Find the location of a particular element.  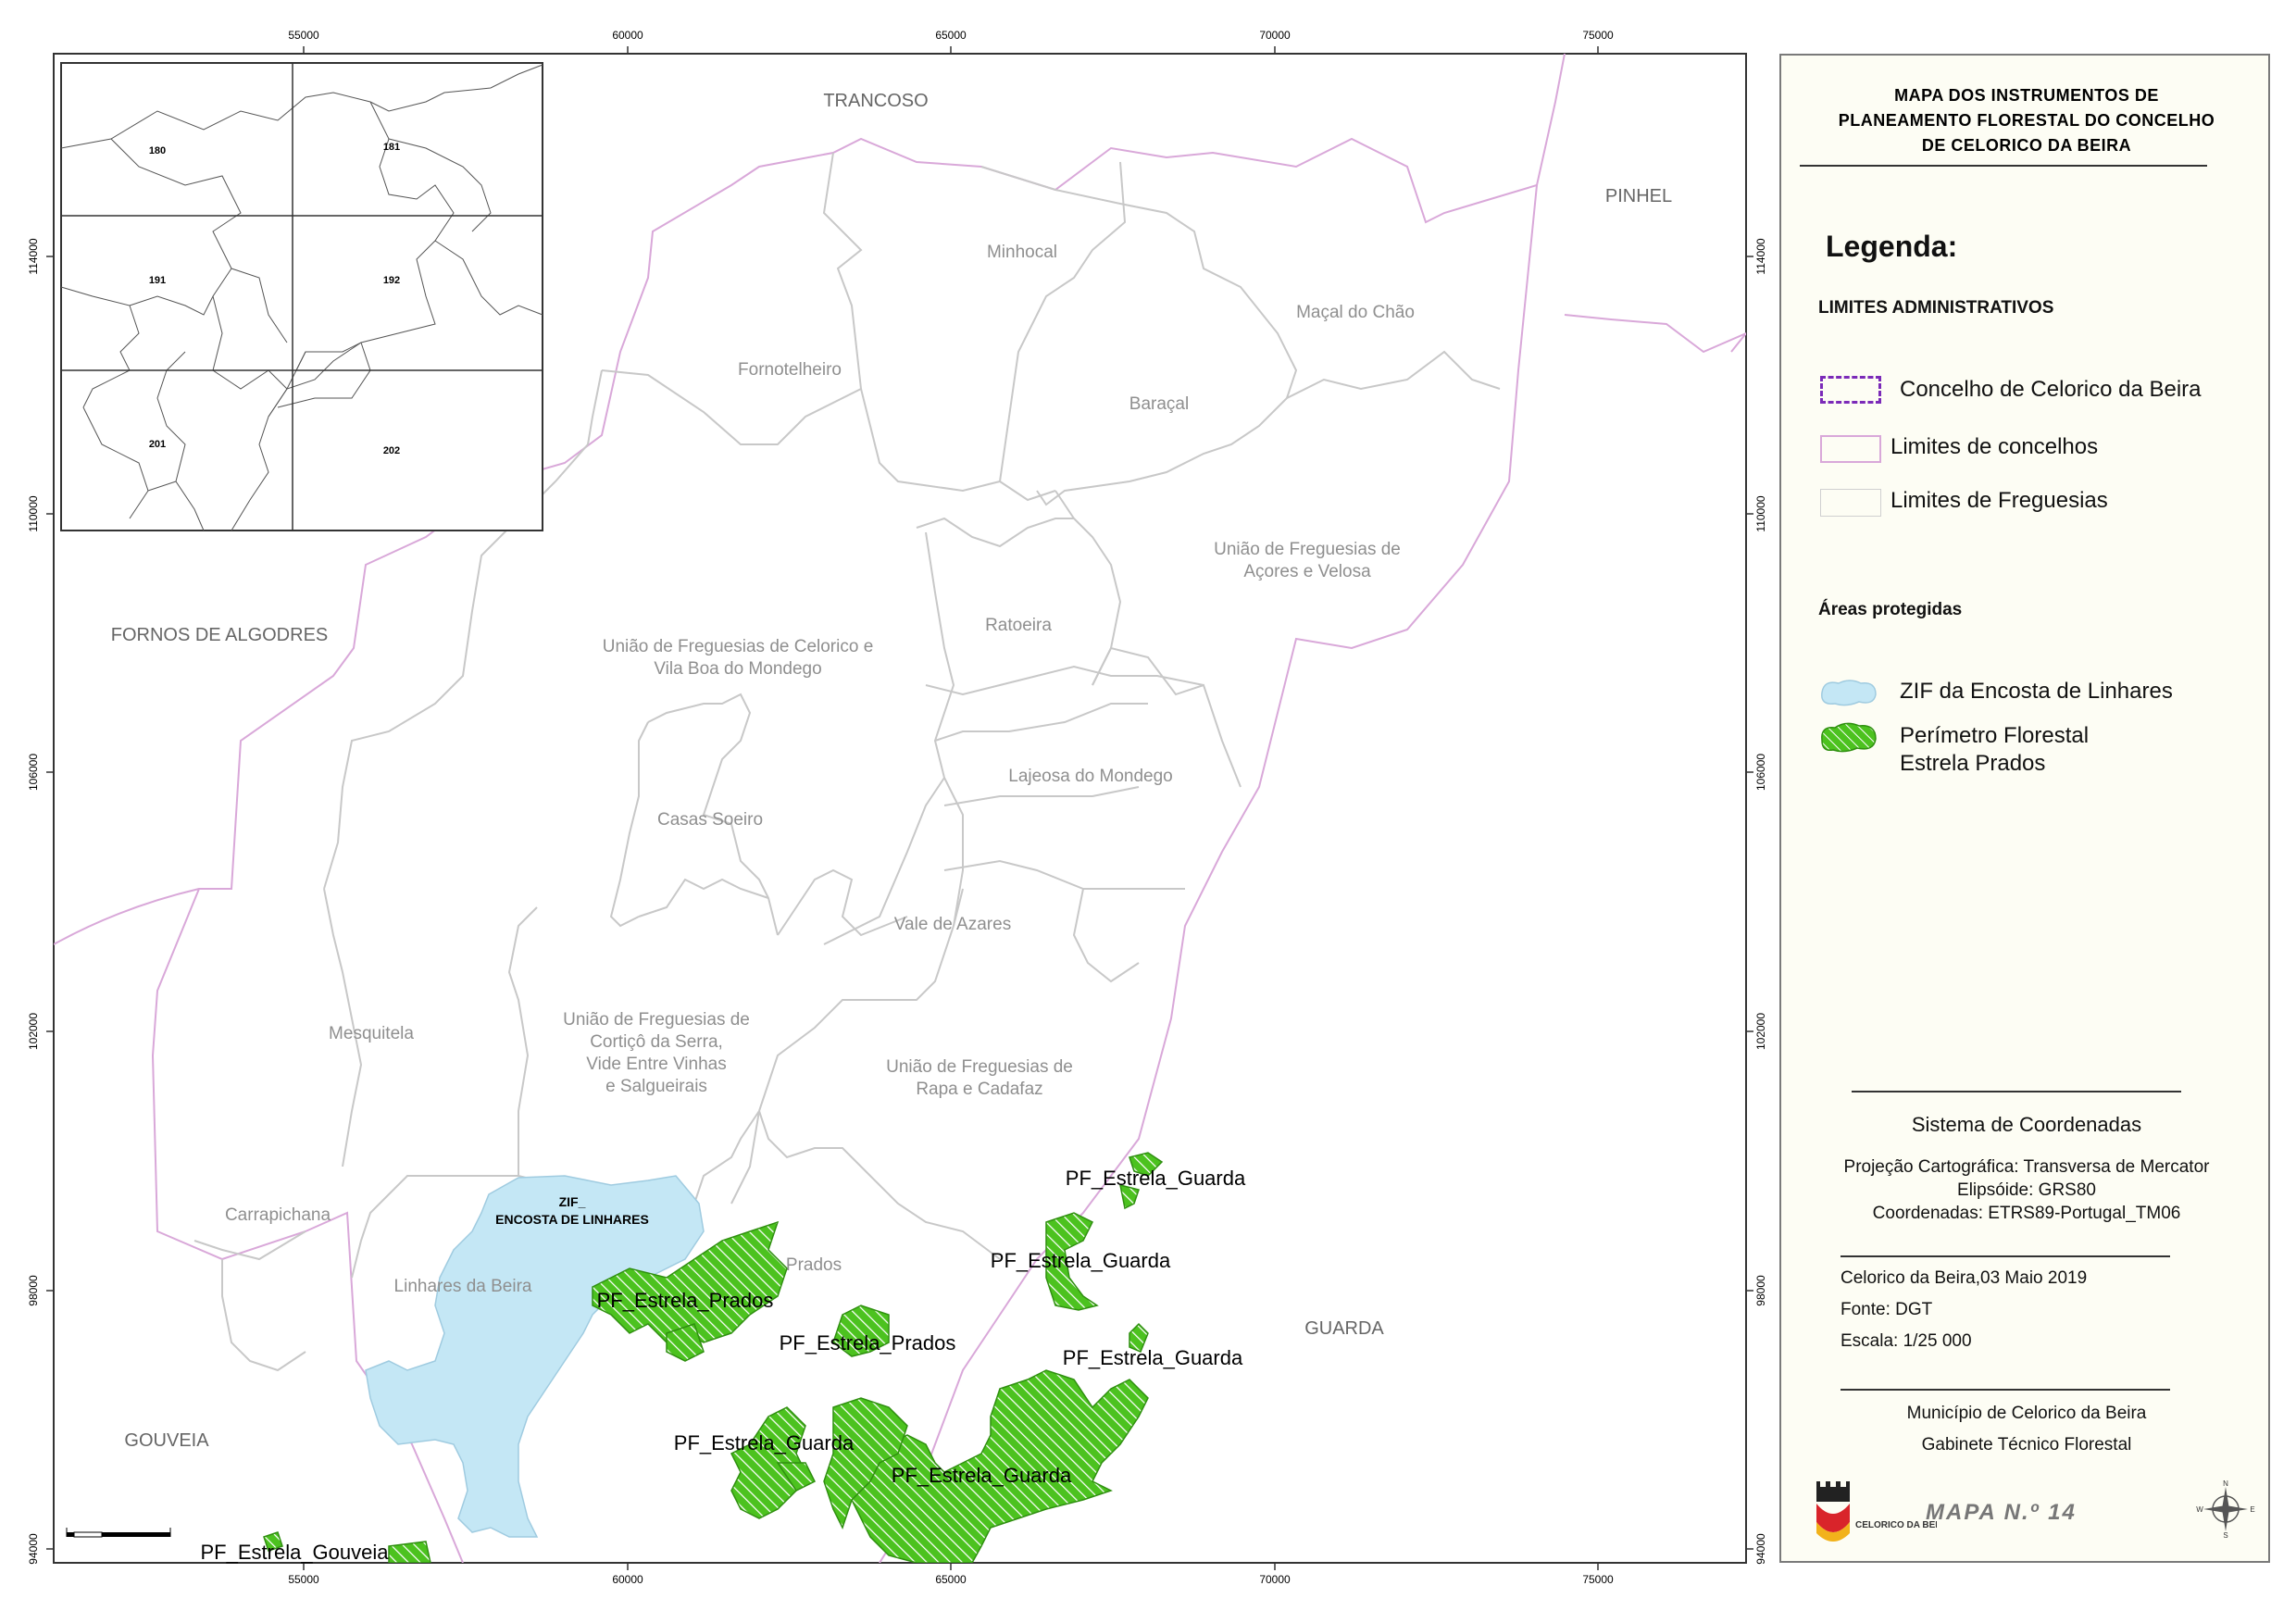

title-divider is located at coordinates (2003, 166).